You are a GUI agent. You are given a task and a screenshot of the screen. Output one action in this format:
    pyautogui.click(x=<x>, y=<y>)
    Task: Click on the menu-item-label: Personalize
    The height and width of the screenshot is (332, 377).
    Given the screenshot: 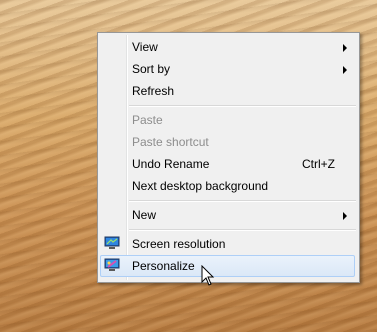 What is the action you would take?
    pyautogui.click(x=163, y=266)
    